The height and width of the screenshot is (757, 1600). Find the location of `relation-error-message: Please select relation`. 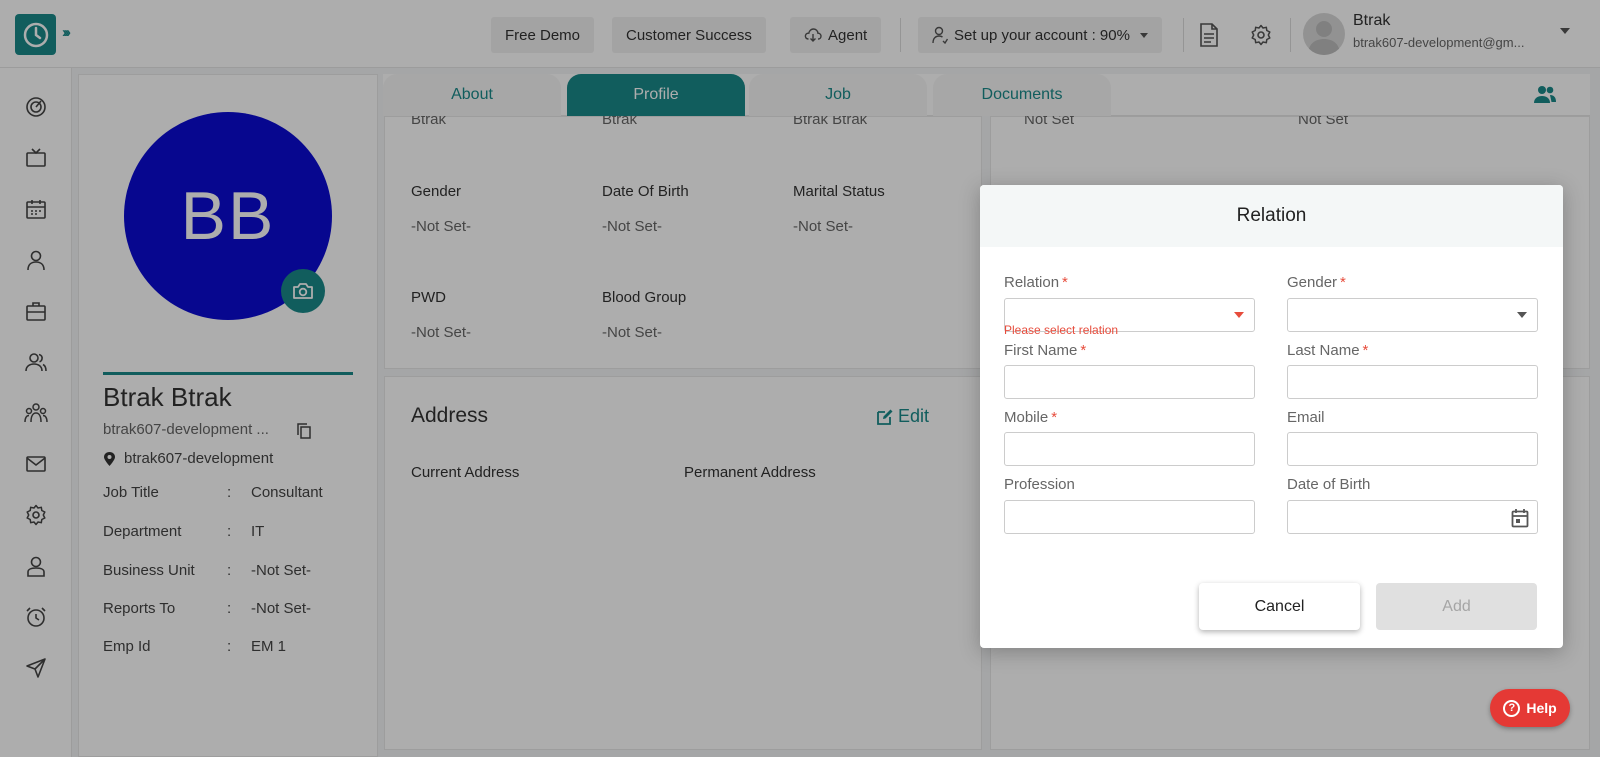

relation-error-message: Please select relation is located at coordinates (1061, 330).